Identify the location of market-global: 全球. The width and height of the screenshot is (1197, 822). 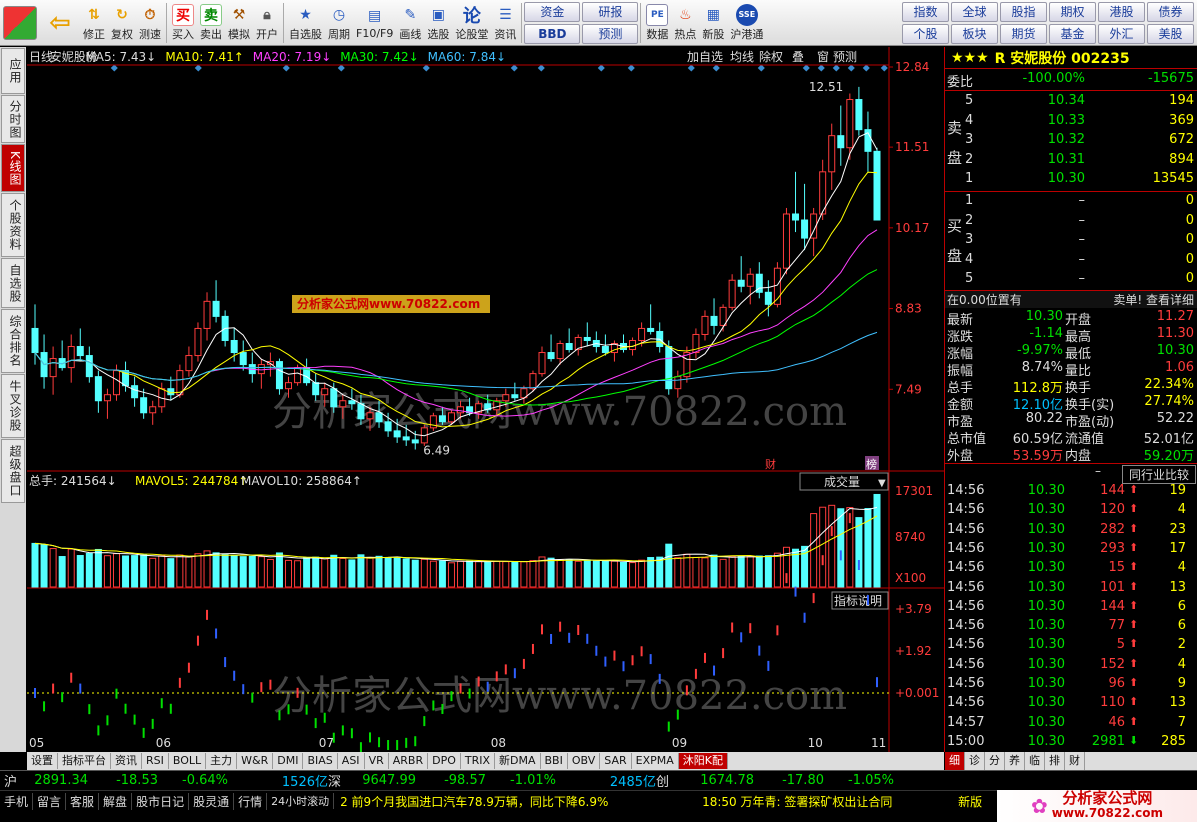
(974, 11).